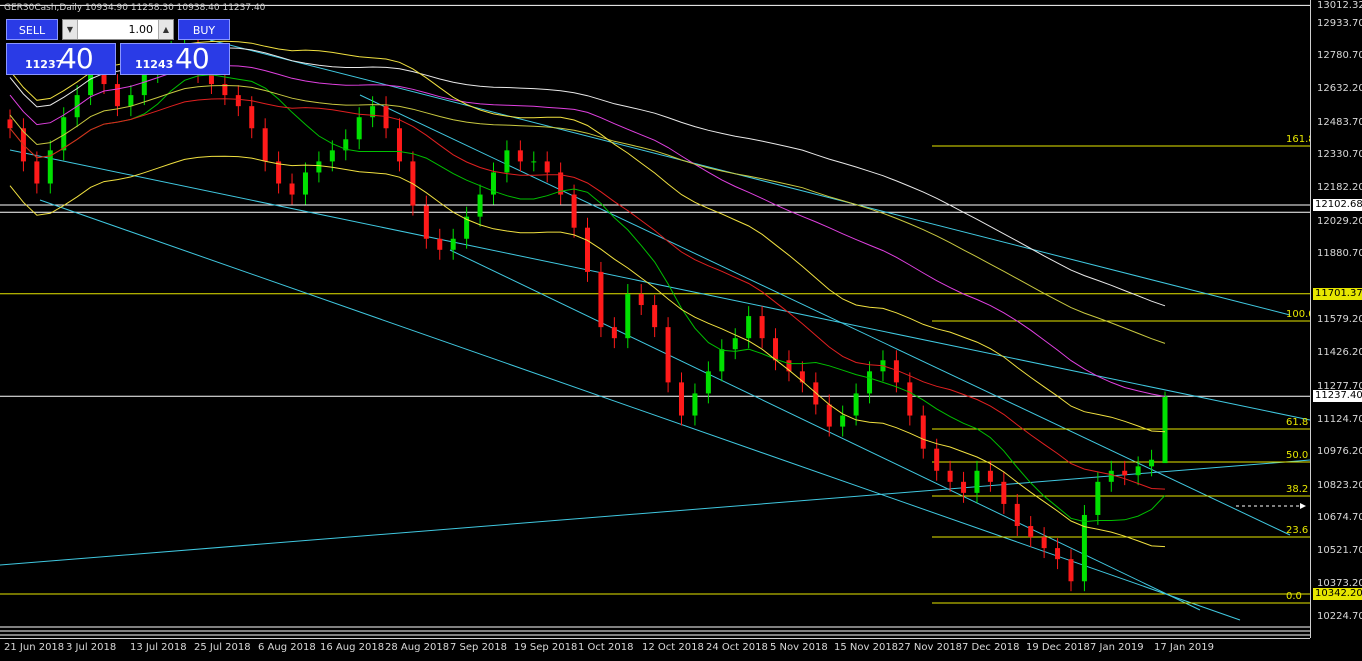 Image resolution: width=1362 pixels, height=661 pixels. I want to click on date-label: 25 Jul 2018, so click(222, 647).